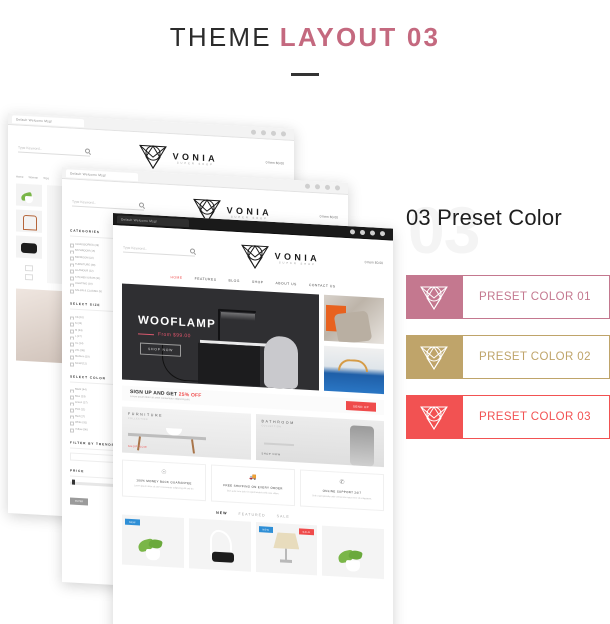  Describe the element at coordinates (206, 279) in the screenshot. I see `nav-item-features: FEATURES` at that location.